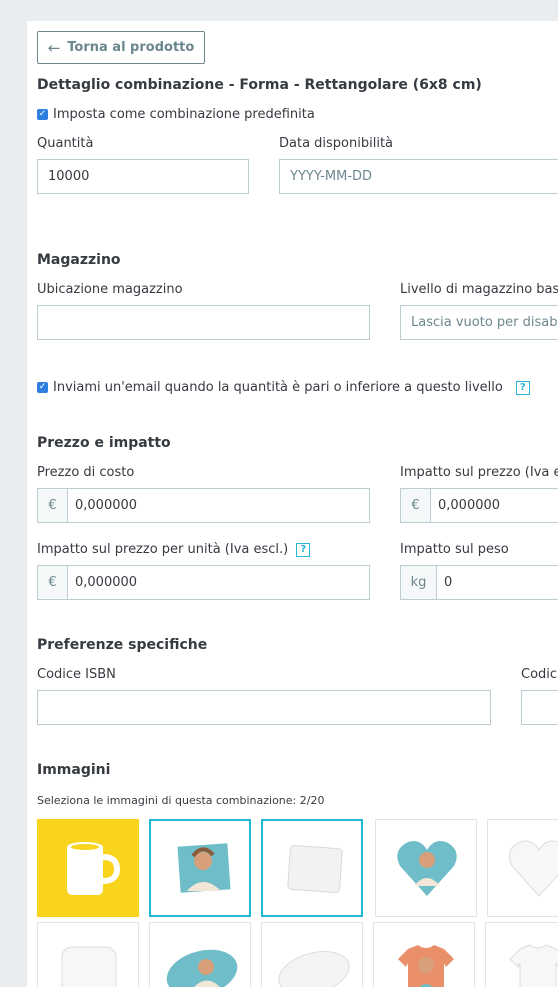 The image size is (558, 987). What do you see at coordinates (533, 965) in the screenshot?
I see `blank-tshirt-icon` at bounding box center [533, 965].